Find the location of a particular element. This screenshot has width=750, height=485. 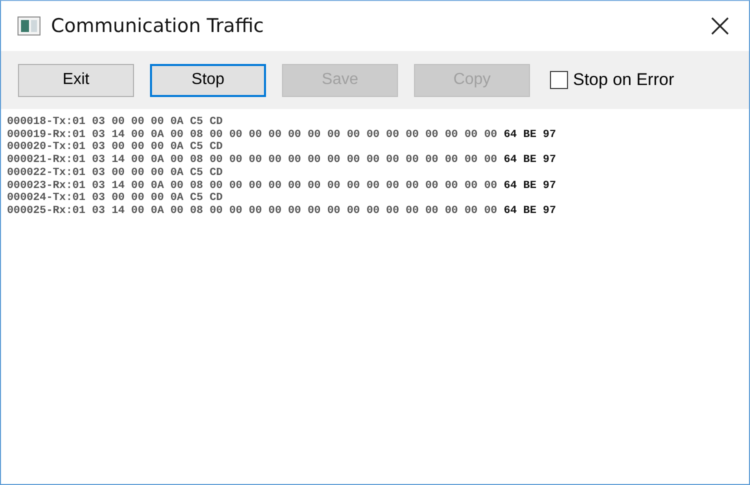

log-line: 000024-Tx:01 03 00 00 00 0A C5 CD is located at coordinates (115, 198).